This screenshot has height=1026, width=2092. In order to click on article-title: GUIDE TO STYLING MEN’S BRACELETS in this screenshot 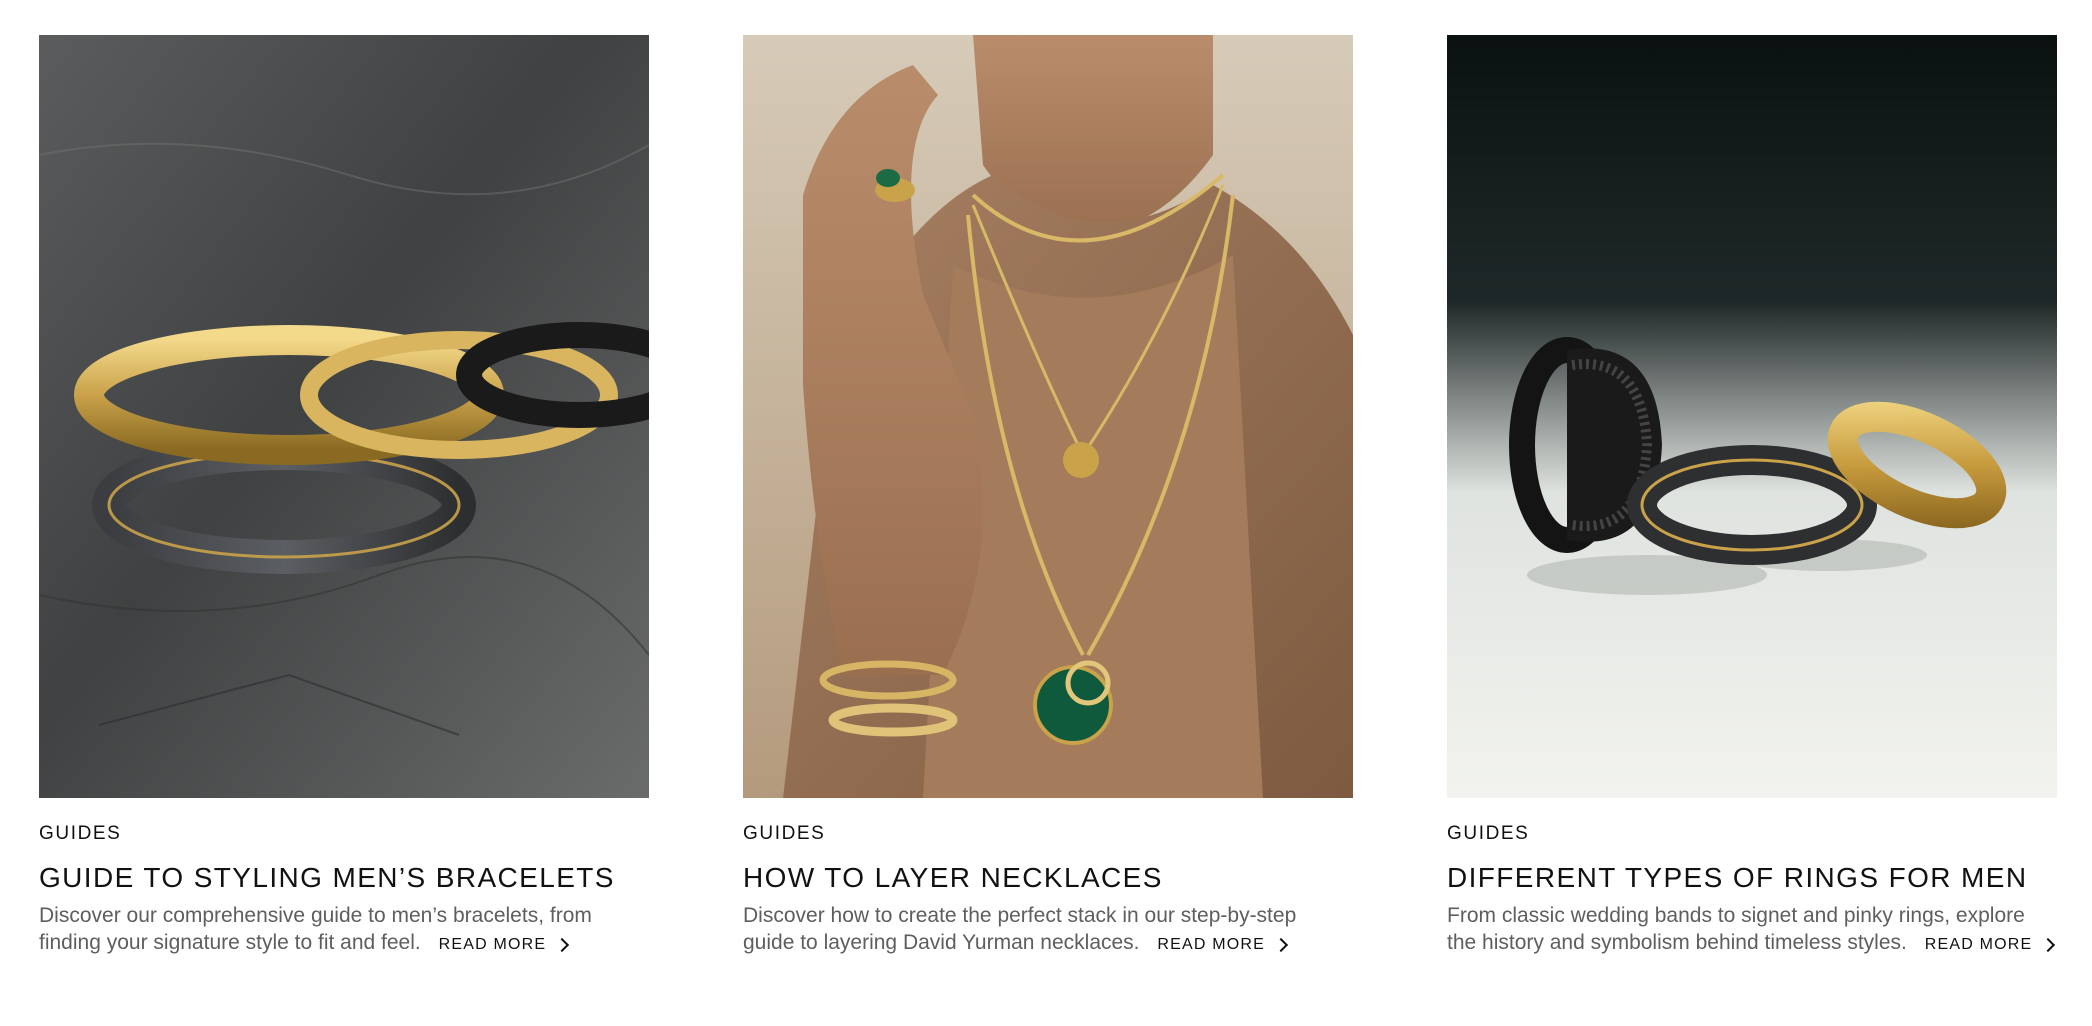, I will do `click(344, 878)`.